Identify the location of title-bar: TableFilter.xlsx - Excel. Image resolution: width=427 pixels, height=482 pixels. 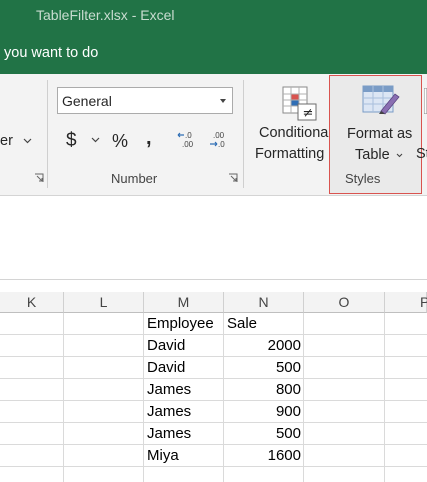
(213, 16).